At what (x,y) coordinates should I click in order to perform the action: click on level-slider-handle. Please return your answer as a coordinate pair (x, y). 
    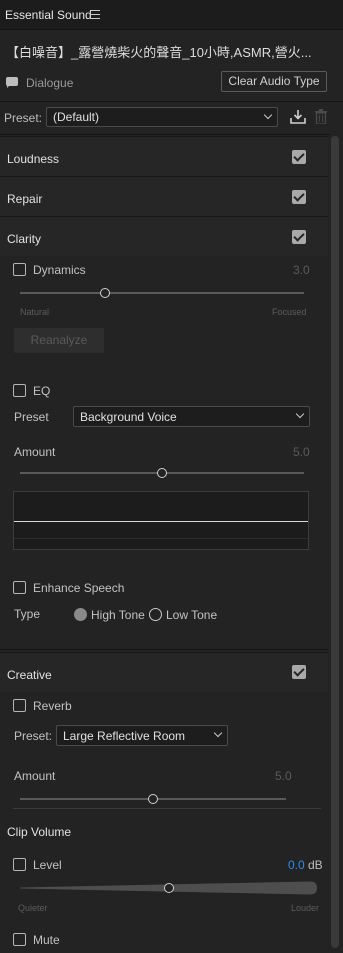
    Looking at the image, I should click on (168, 888).